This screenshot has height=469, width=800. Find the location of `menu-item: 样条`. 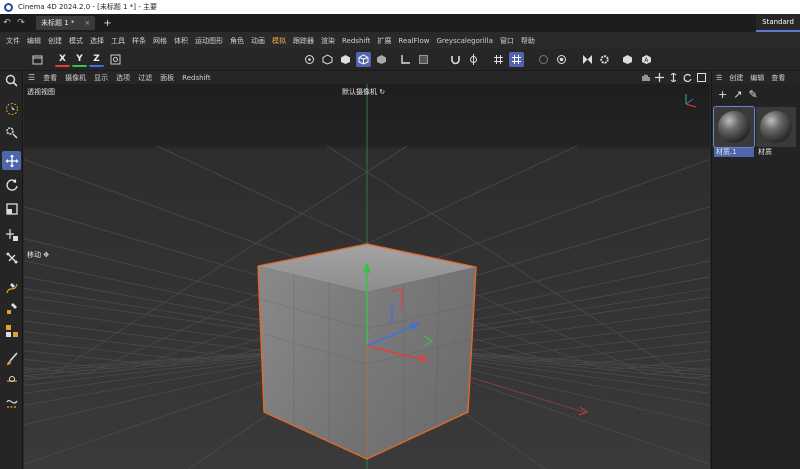

menu-item: 样条 is located at coordinates (139, 41).